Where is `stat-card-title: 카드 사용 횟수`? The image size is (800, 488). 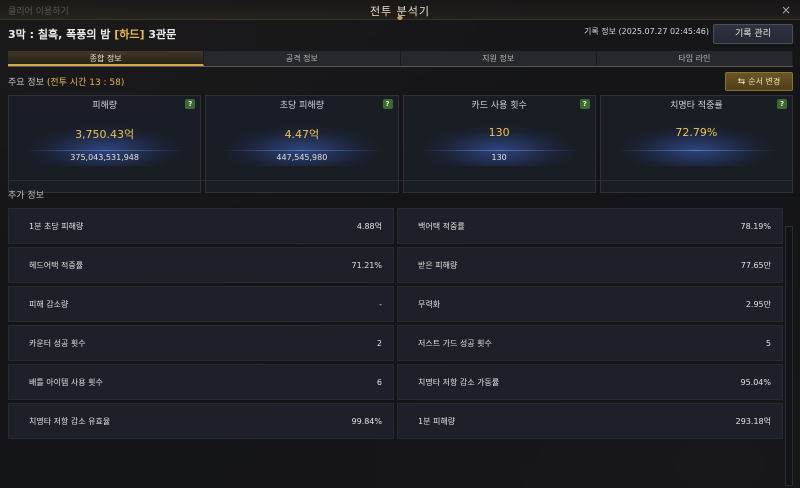
stat-card-title: 카드 사용 횟수 is located at coordinates (499, 106).